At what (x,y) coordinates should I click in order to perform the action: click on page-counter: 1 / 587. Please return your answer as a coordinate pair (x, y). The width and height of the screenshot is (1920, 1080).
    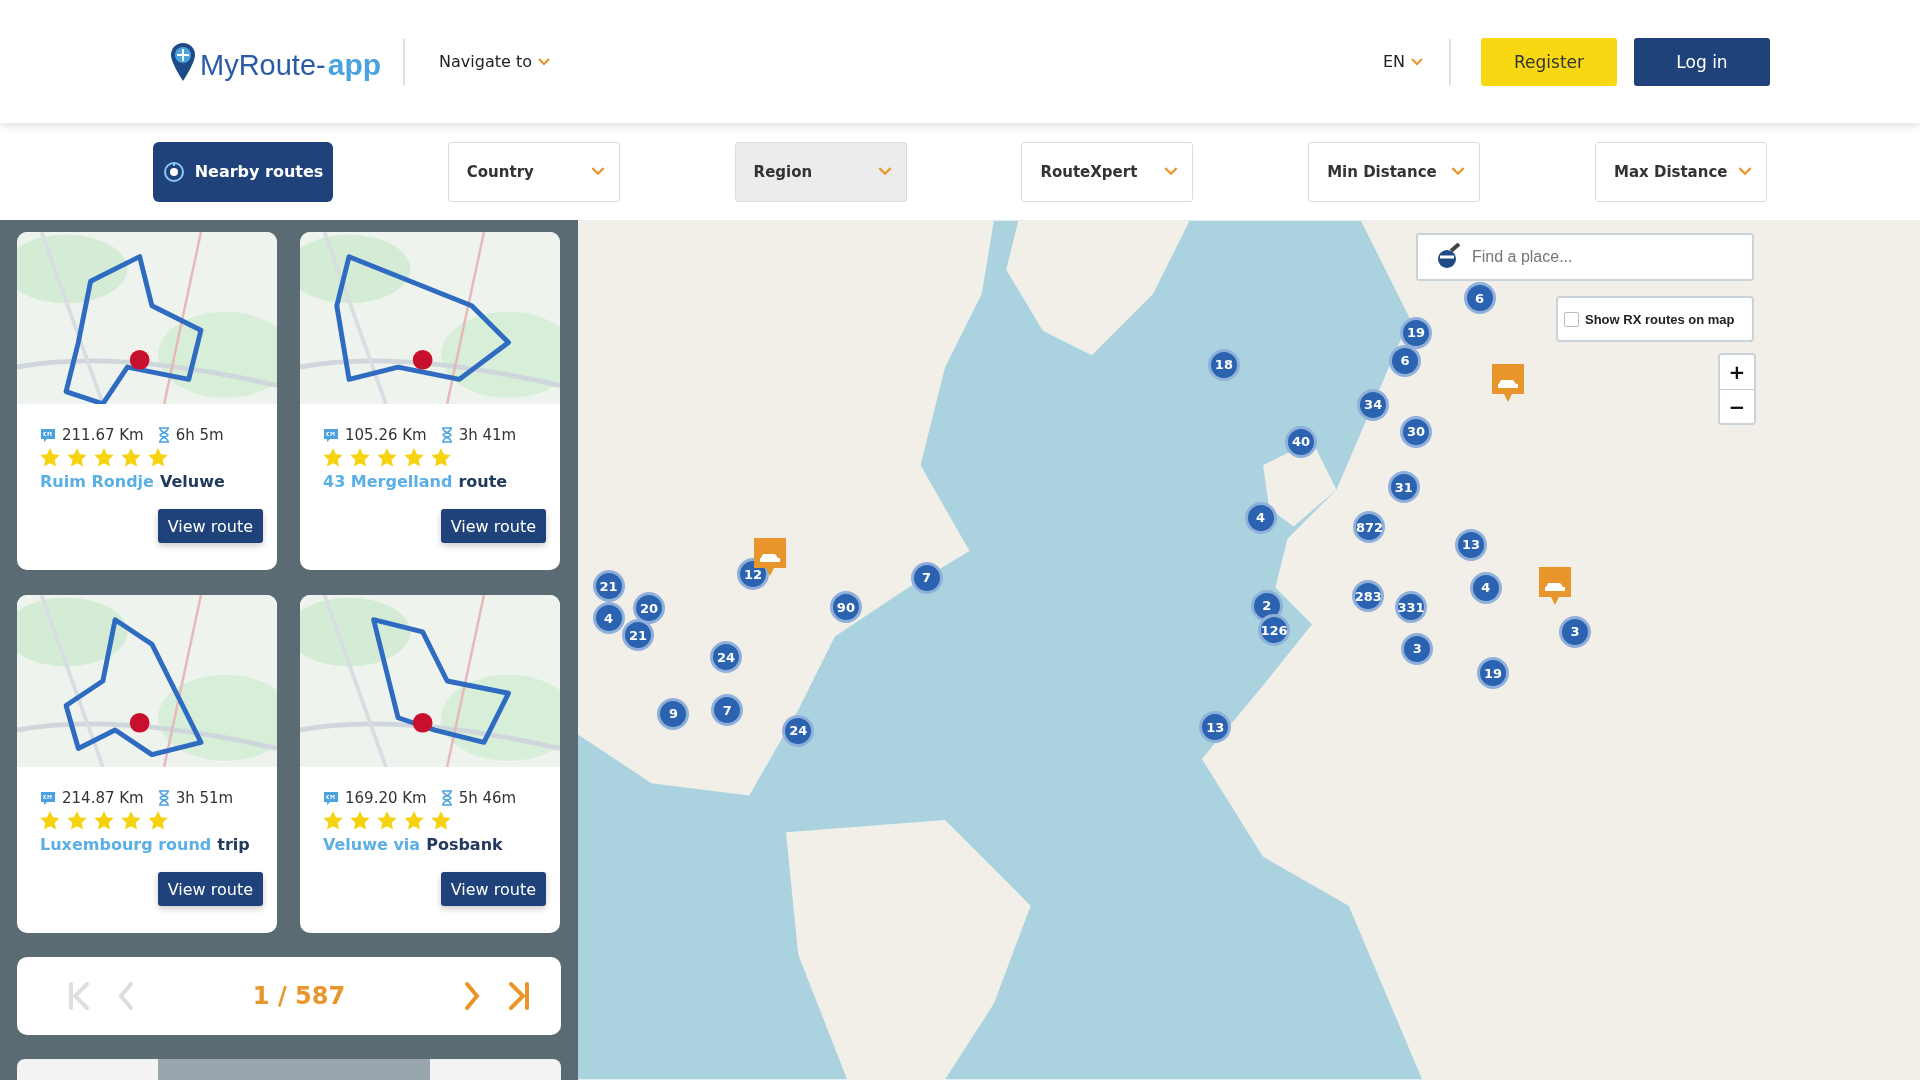
    Looking at the image, I should click on (299, 996).